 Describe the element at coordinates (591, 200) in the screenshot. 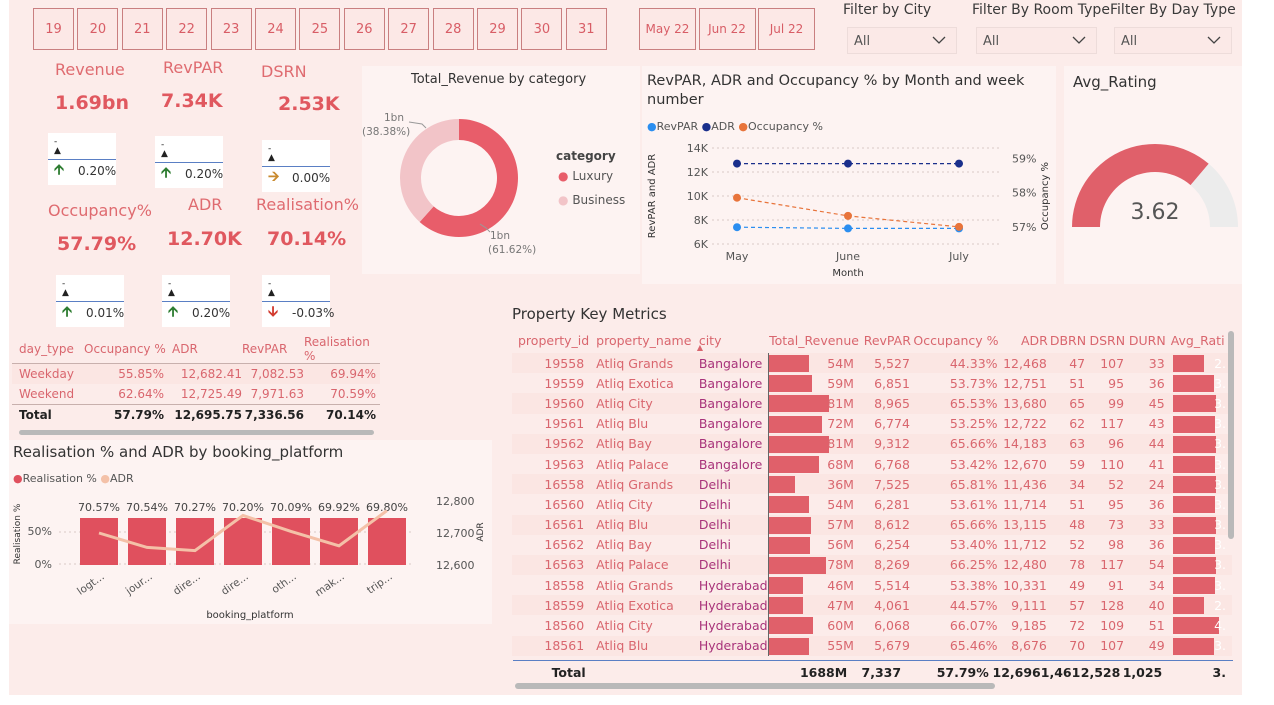

I see `legend-item-business: ● Business` at that location.